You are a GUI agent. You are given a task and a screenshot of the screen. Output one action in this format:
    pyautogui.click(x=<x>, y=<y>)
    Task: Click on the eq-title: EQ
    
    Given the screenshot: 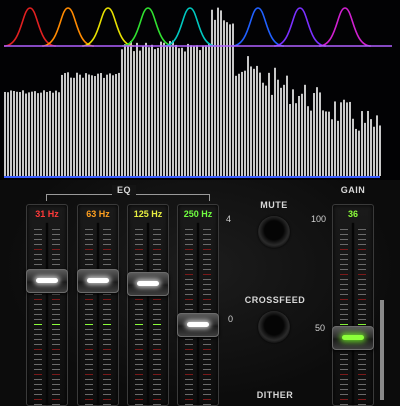 What is the action you would take?
    pyautogui.click(x=124, y=190)
    